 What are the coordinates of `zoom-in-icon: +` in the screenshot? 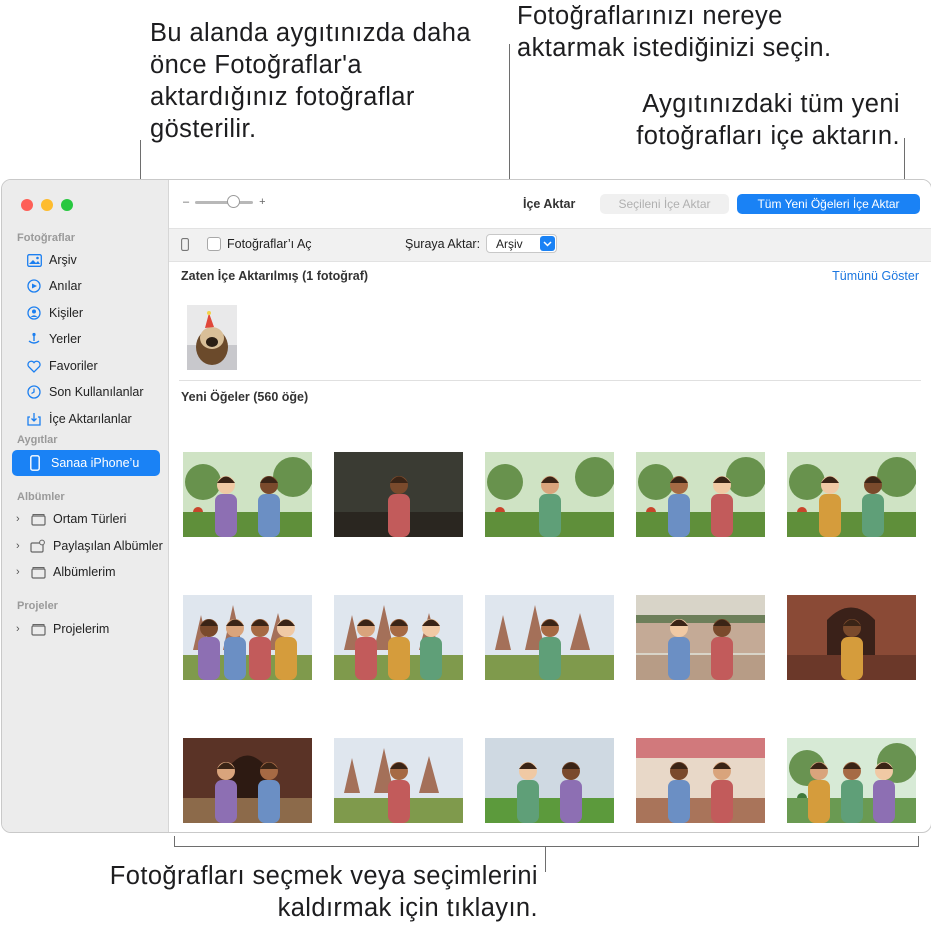 It's located at (262, 202).